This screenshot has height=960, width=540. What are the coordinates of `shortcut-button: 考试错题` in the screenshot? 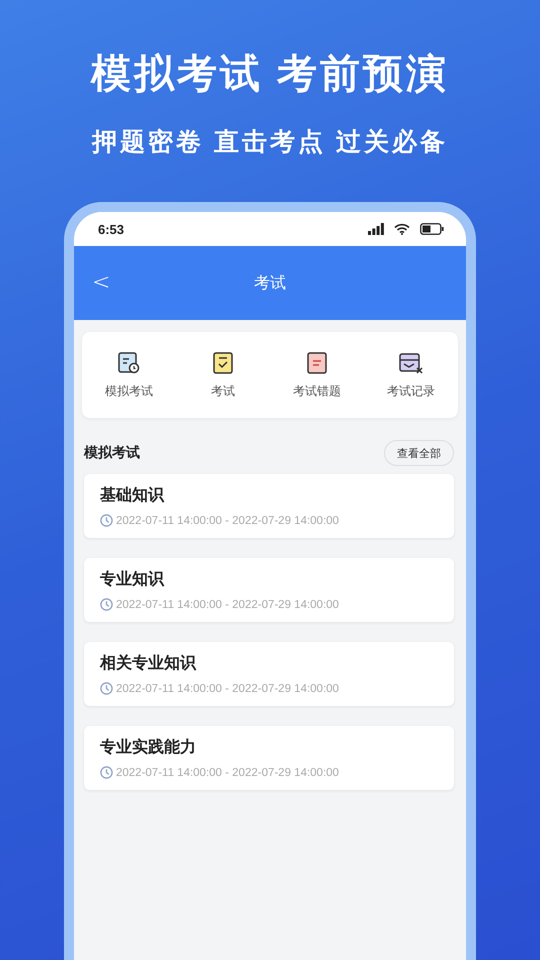 It's located at (317, 375).